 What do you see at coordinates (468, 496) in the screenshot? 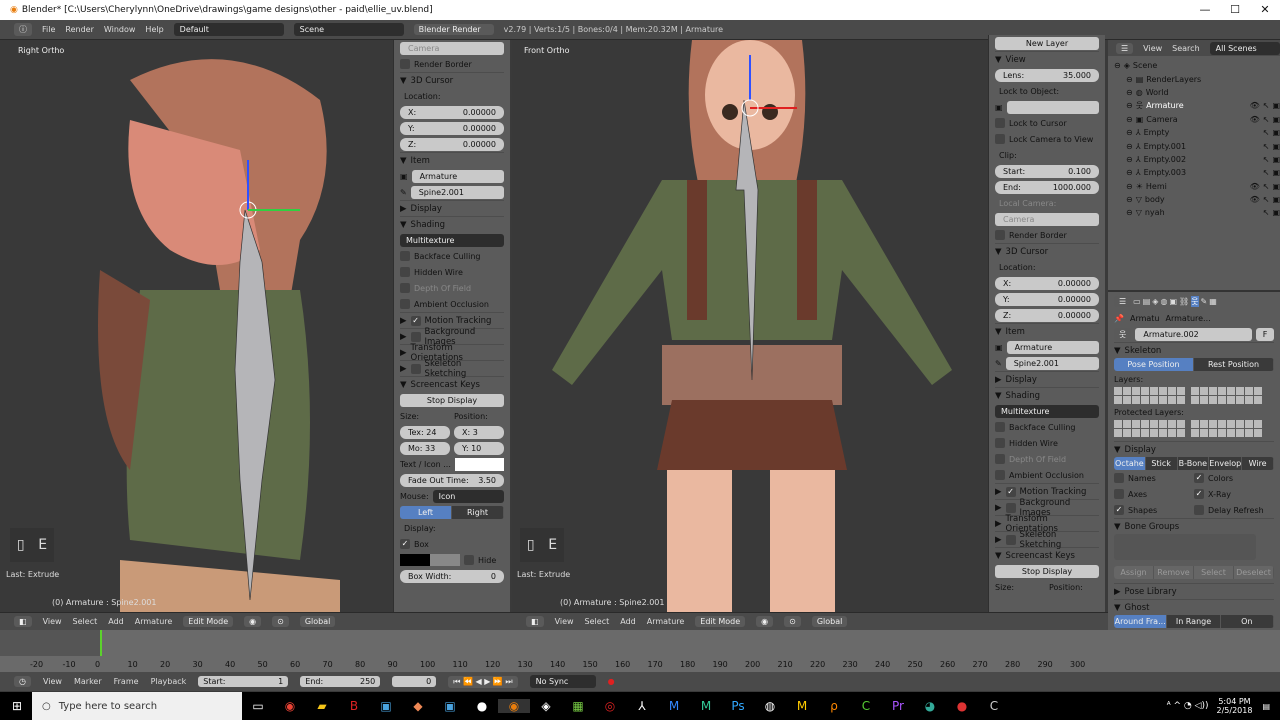
I see `dropdown: Icon` at bounding box center [468, 496].